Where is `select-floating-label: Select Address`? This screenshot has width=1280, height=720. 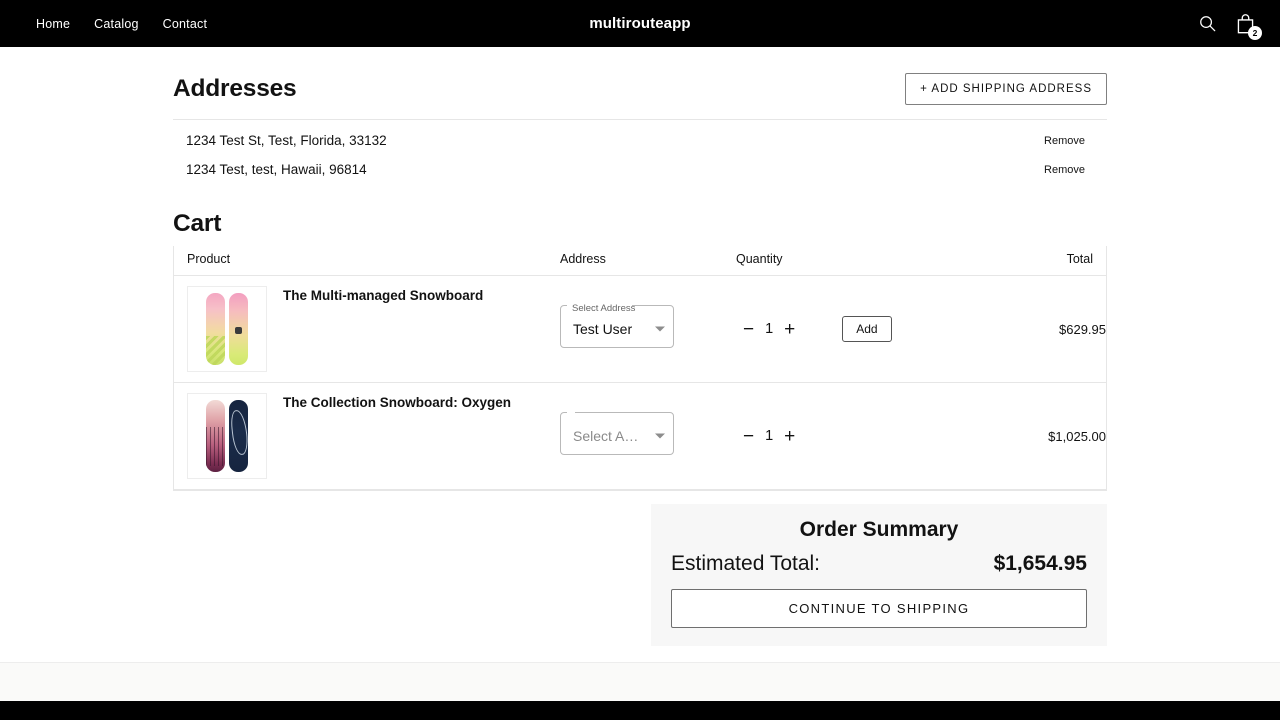
select-floating-label: Select Address is located at coordinates (604, 308).